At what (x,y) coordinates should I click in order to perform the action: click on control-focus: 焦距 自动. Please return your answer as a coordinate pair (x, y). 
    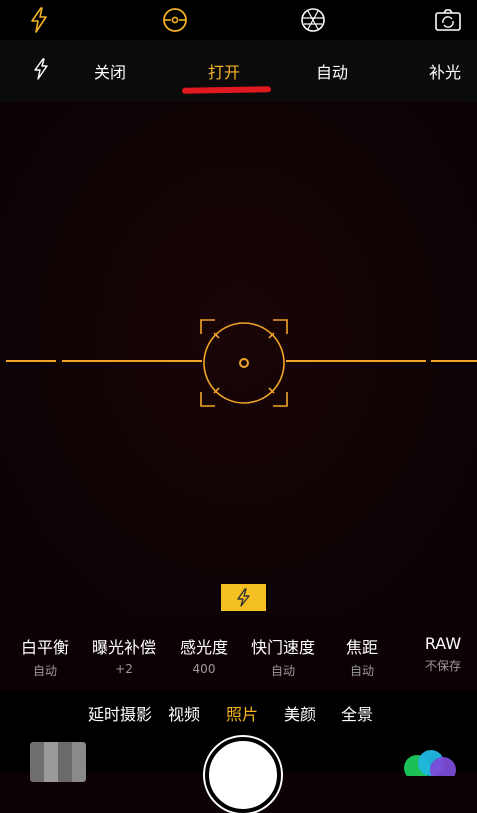
    Looking at the image, I should click on (362, 656).